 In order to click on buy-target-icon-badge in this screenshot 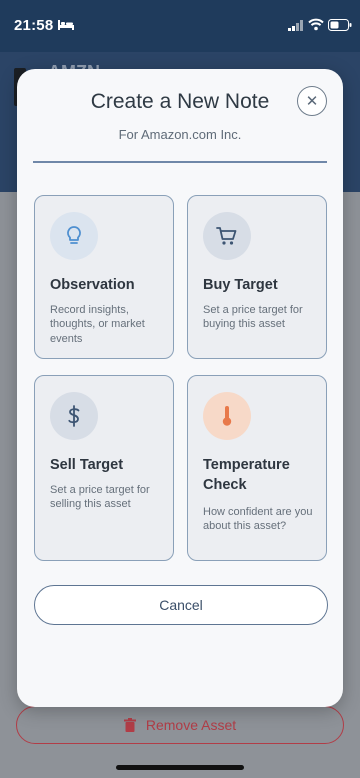, I will do `click(227, 236)`.